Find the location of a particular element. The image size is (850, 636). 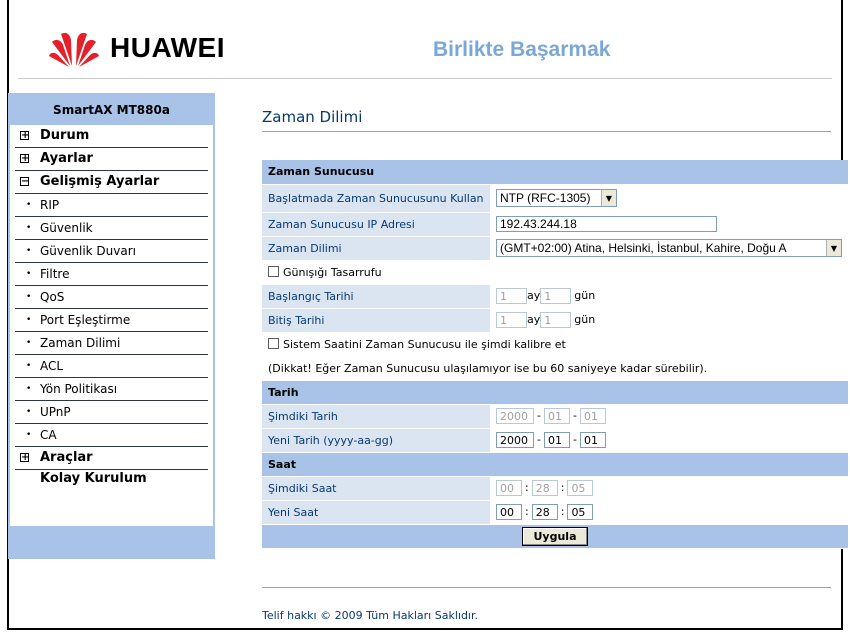

new-time-label: Yeni Saat is located at coordinates (376, 512).